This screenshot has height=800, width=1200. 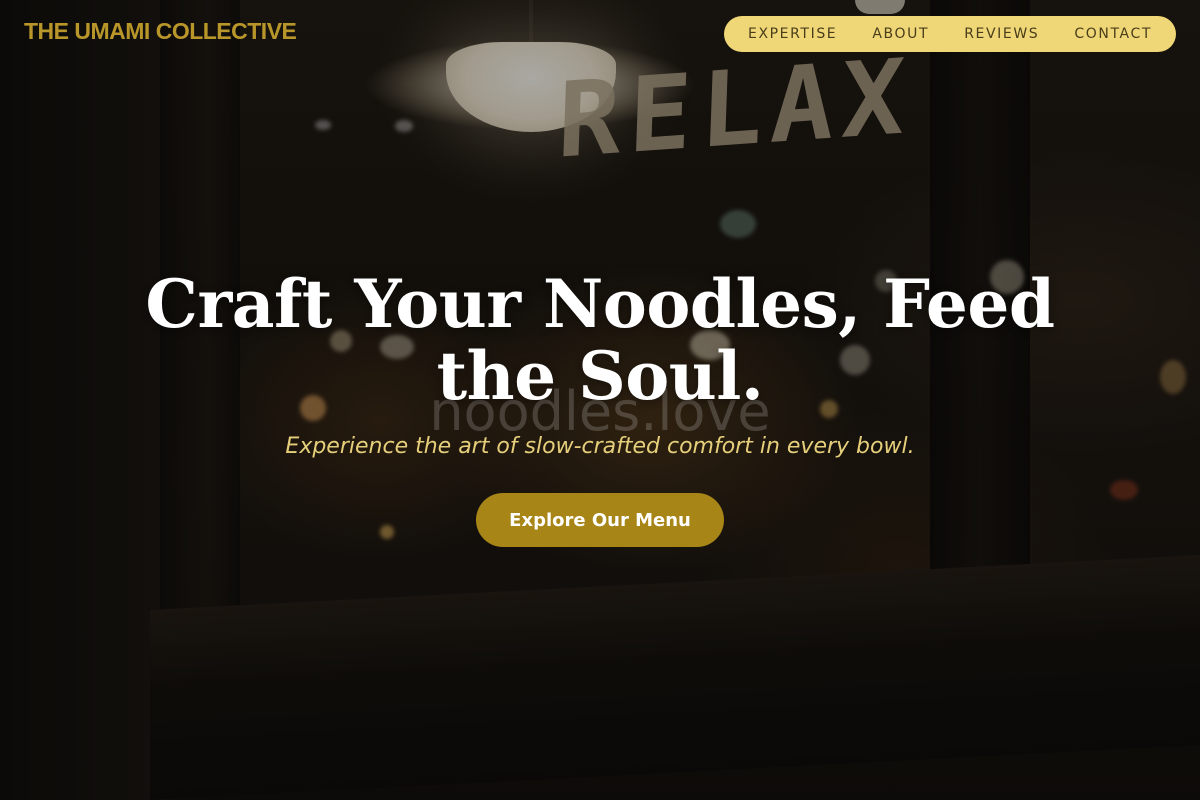 What do you see at coordinates (792, 34) in the screenshot?
I see `nav-item-expertise: EXPERTISE` at bounding box center [792, 34].